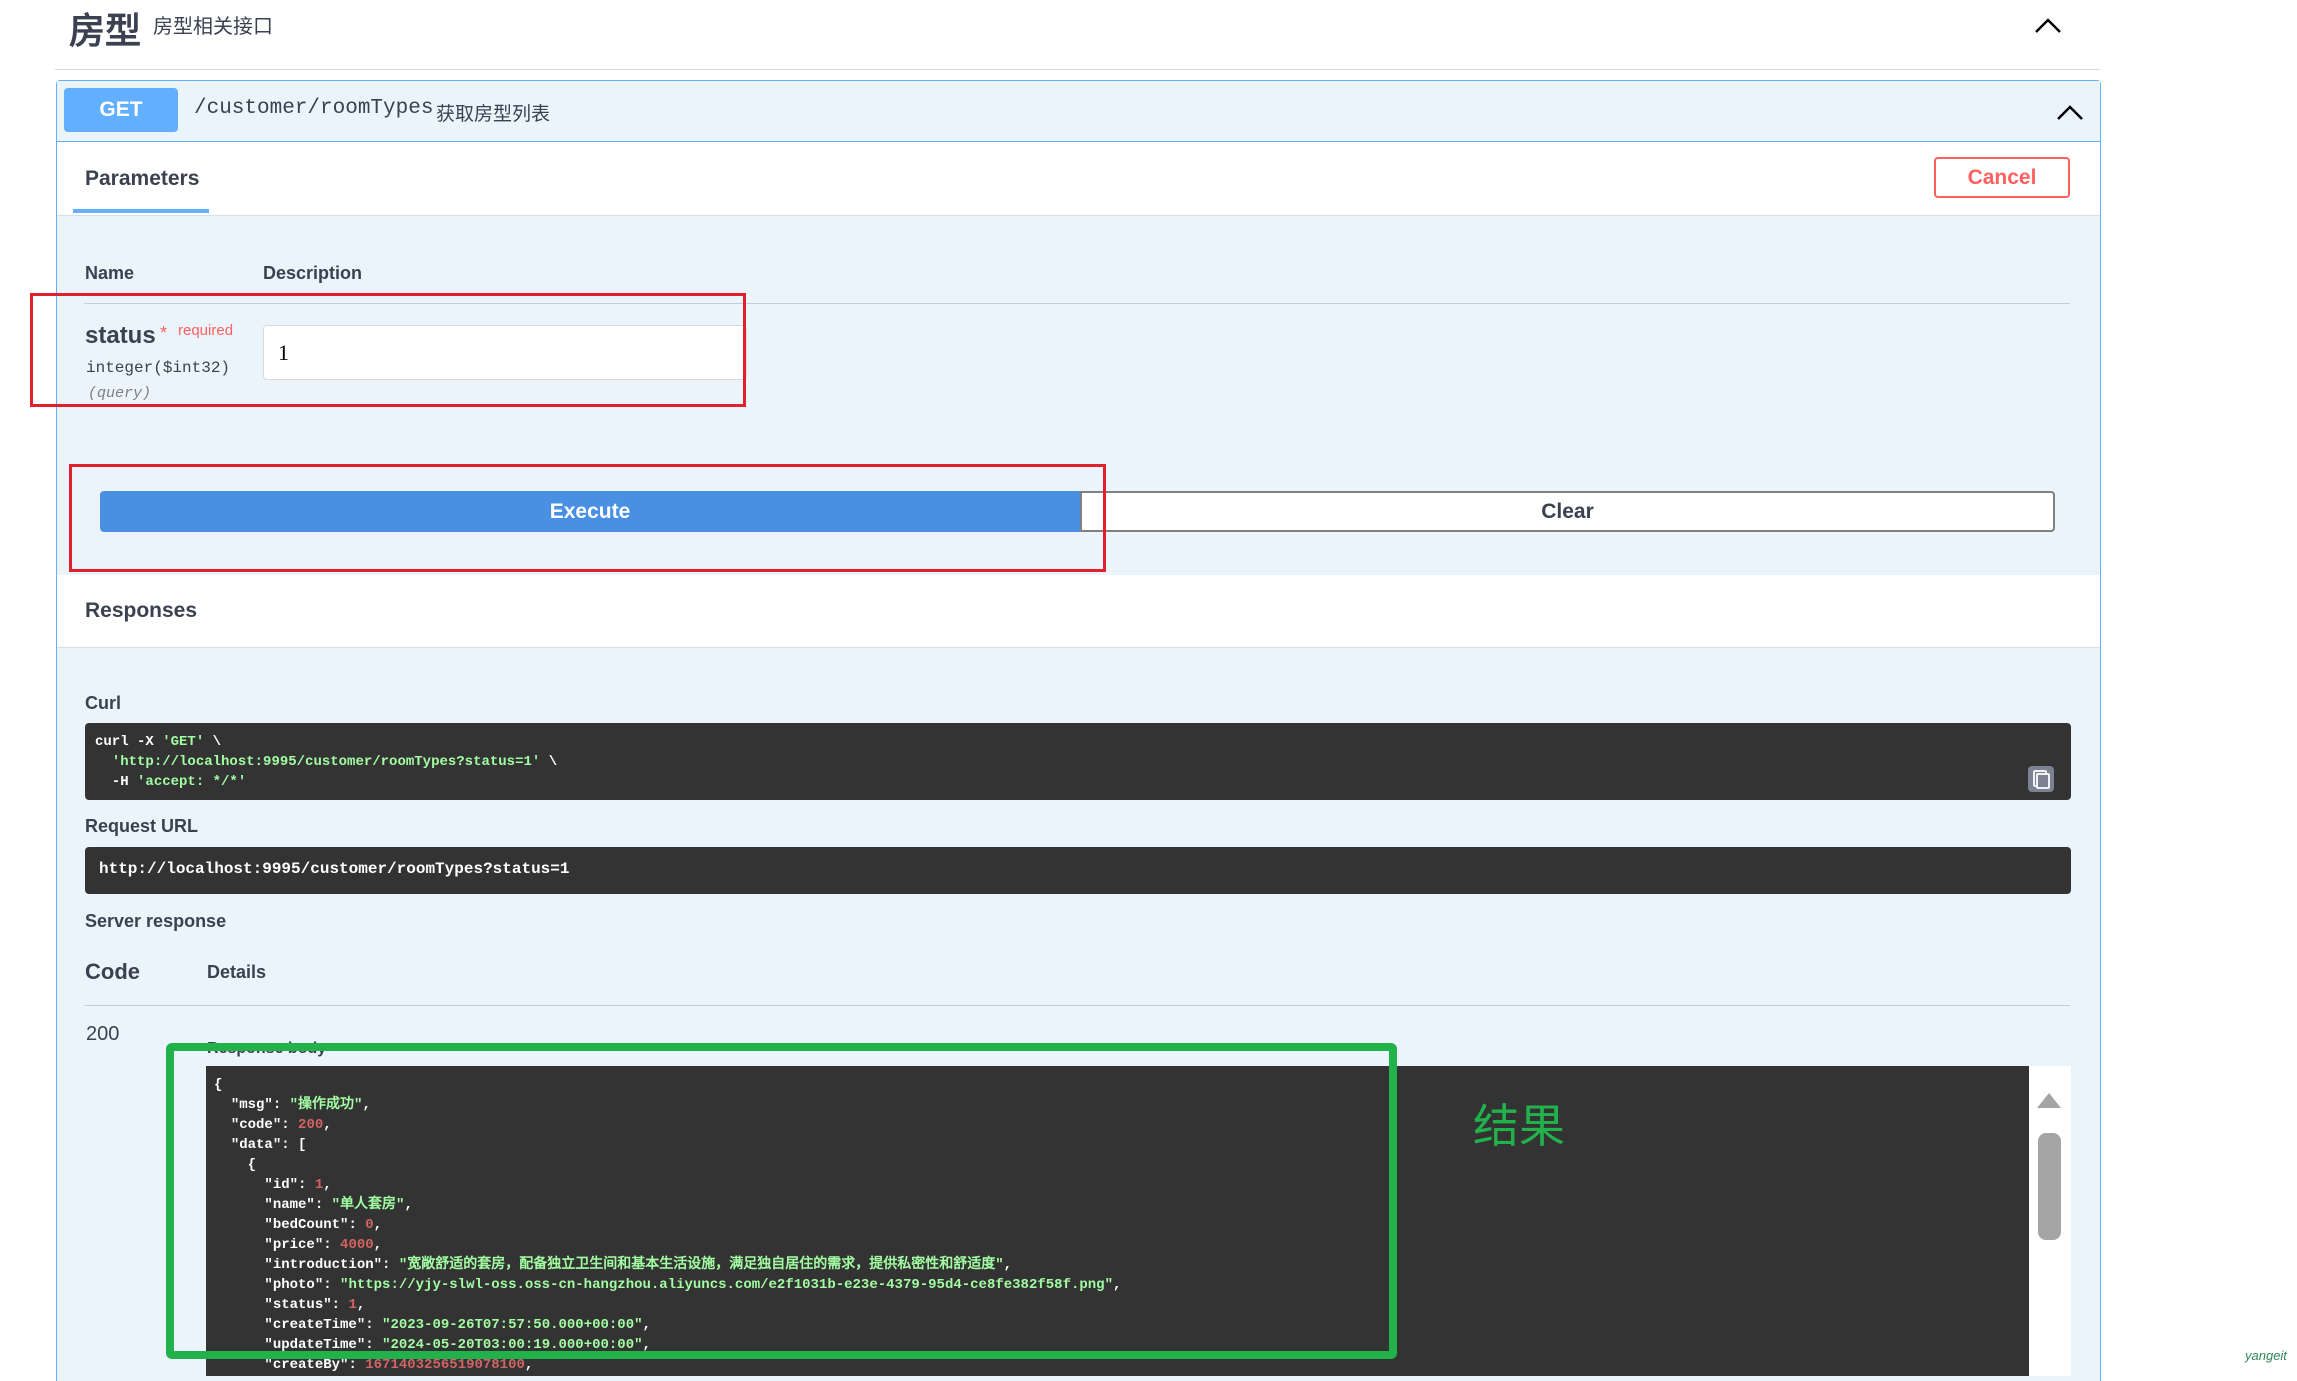 The height and width of the screenshot is (1381, 2297). Describe the element at coordinates (2002, 177) in the screenshot. I see `cancel-button: Cancel` at that location.